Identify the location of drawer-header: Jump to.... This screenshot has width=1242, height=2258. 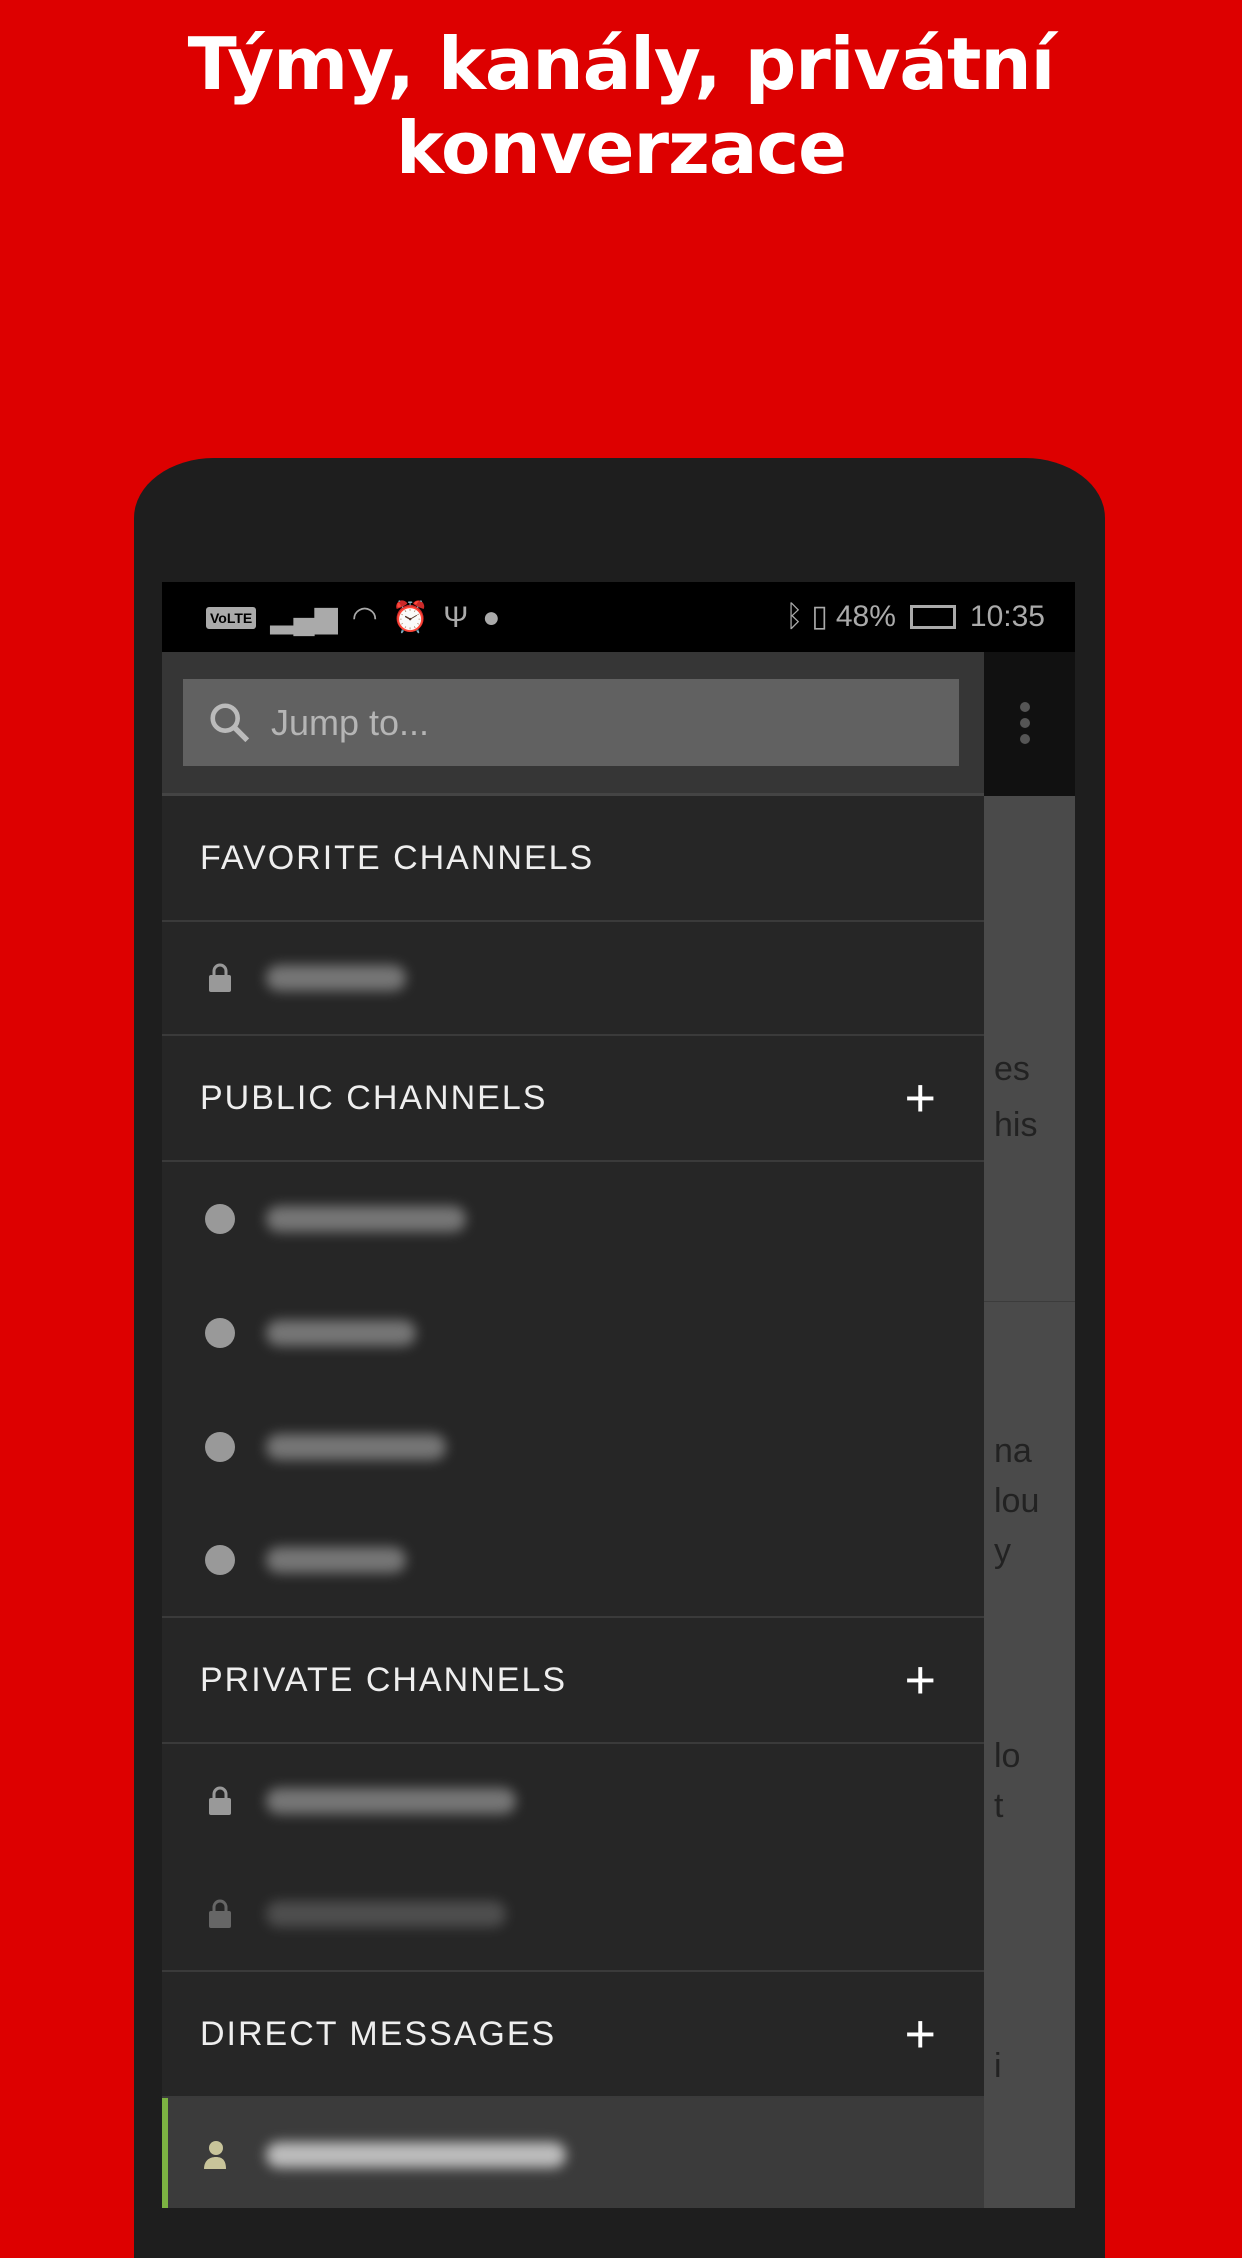
(573, 724).